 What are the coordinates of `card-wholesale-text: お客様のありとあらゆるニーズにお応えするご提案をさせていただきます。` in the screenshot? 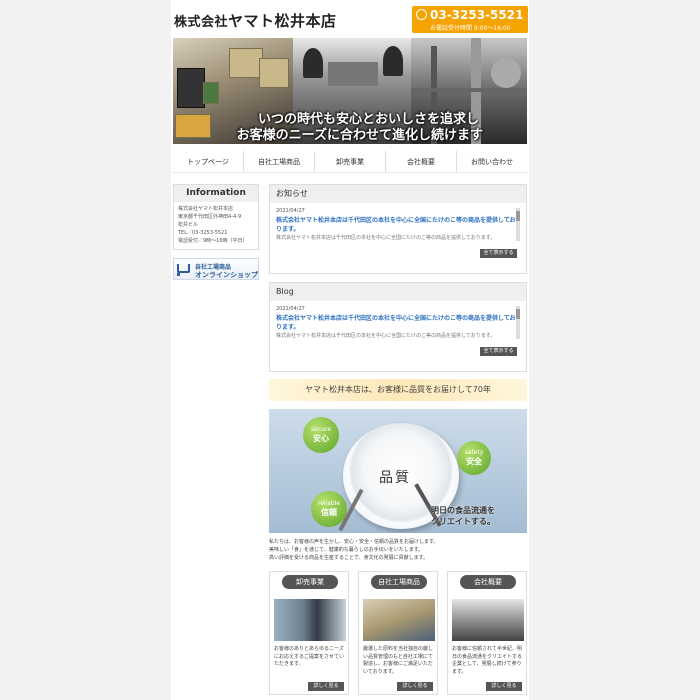 It's located at (309, 656).